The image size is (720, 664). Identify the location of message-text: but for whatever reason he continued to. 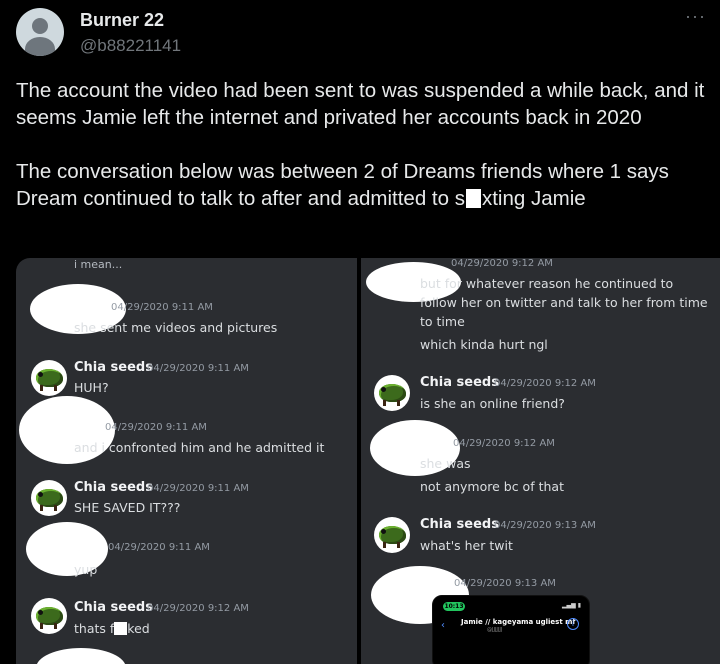
(547, 283).